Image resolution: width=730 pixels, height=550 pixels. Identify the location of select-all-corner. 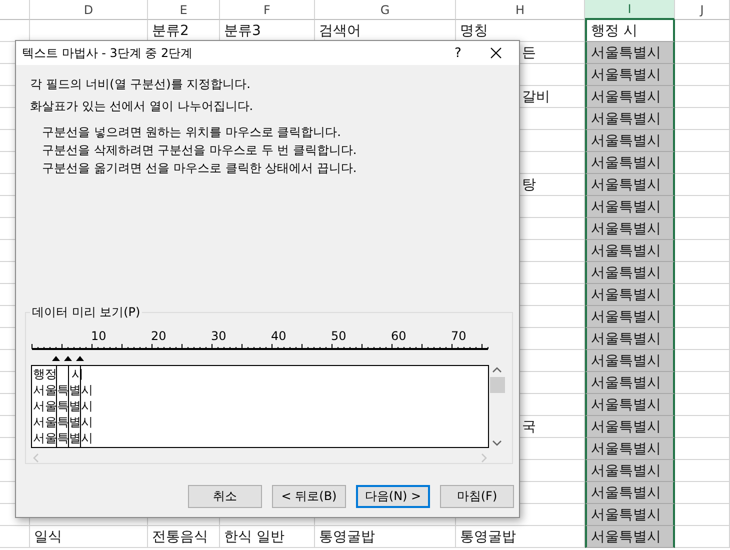
(15, 10).